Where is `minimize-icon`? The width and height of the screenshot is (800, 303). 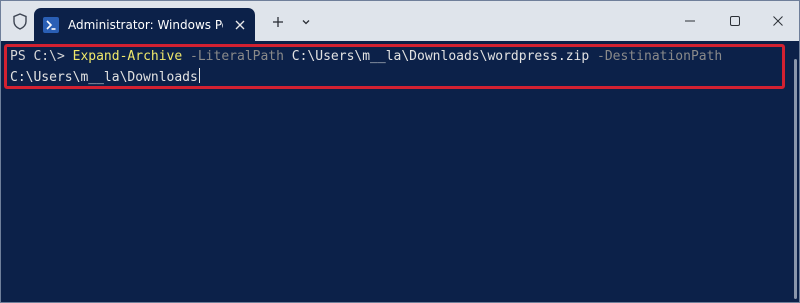 minimize-icon is located at coordinates (690, 21).